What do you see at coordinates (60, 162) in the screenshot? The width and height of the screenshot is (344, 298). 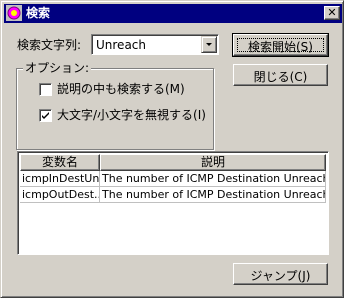 I see `column-header-variable-name: 変数名` at bounding box center [60, 162].